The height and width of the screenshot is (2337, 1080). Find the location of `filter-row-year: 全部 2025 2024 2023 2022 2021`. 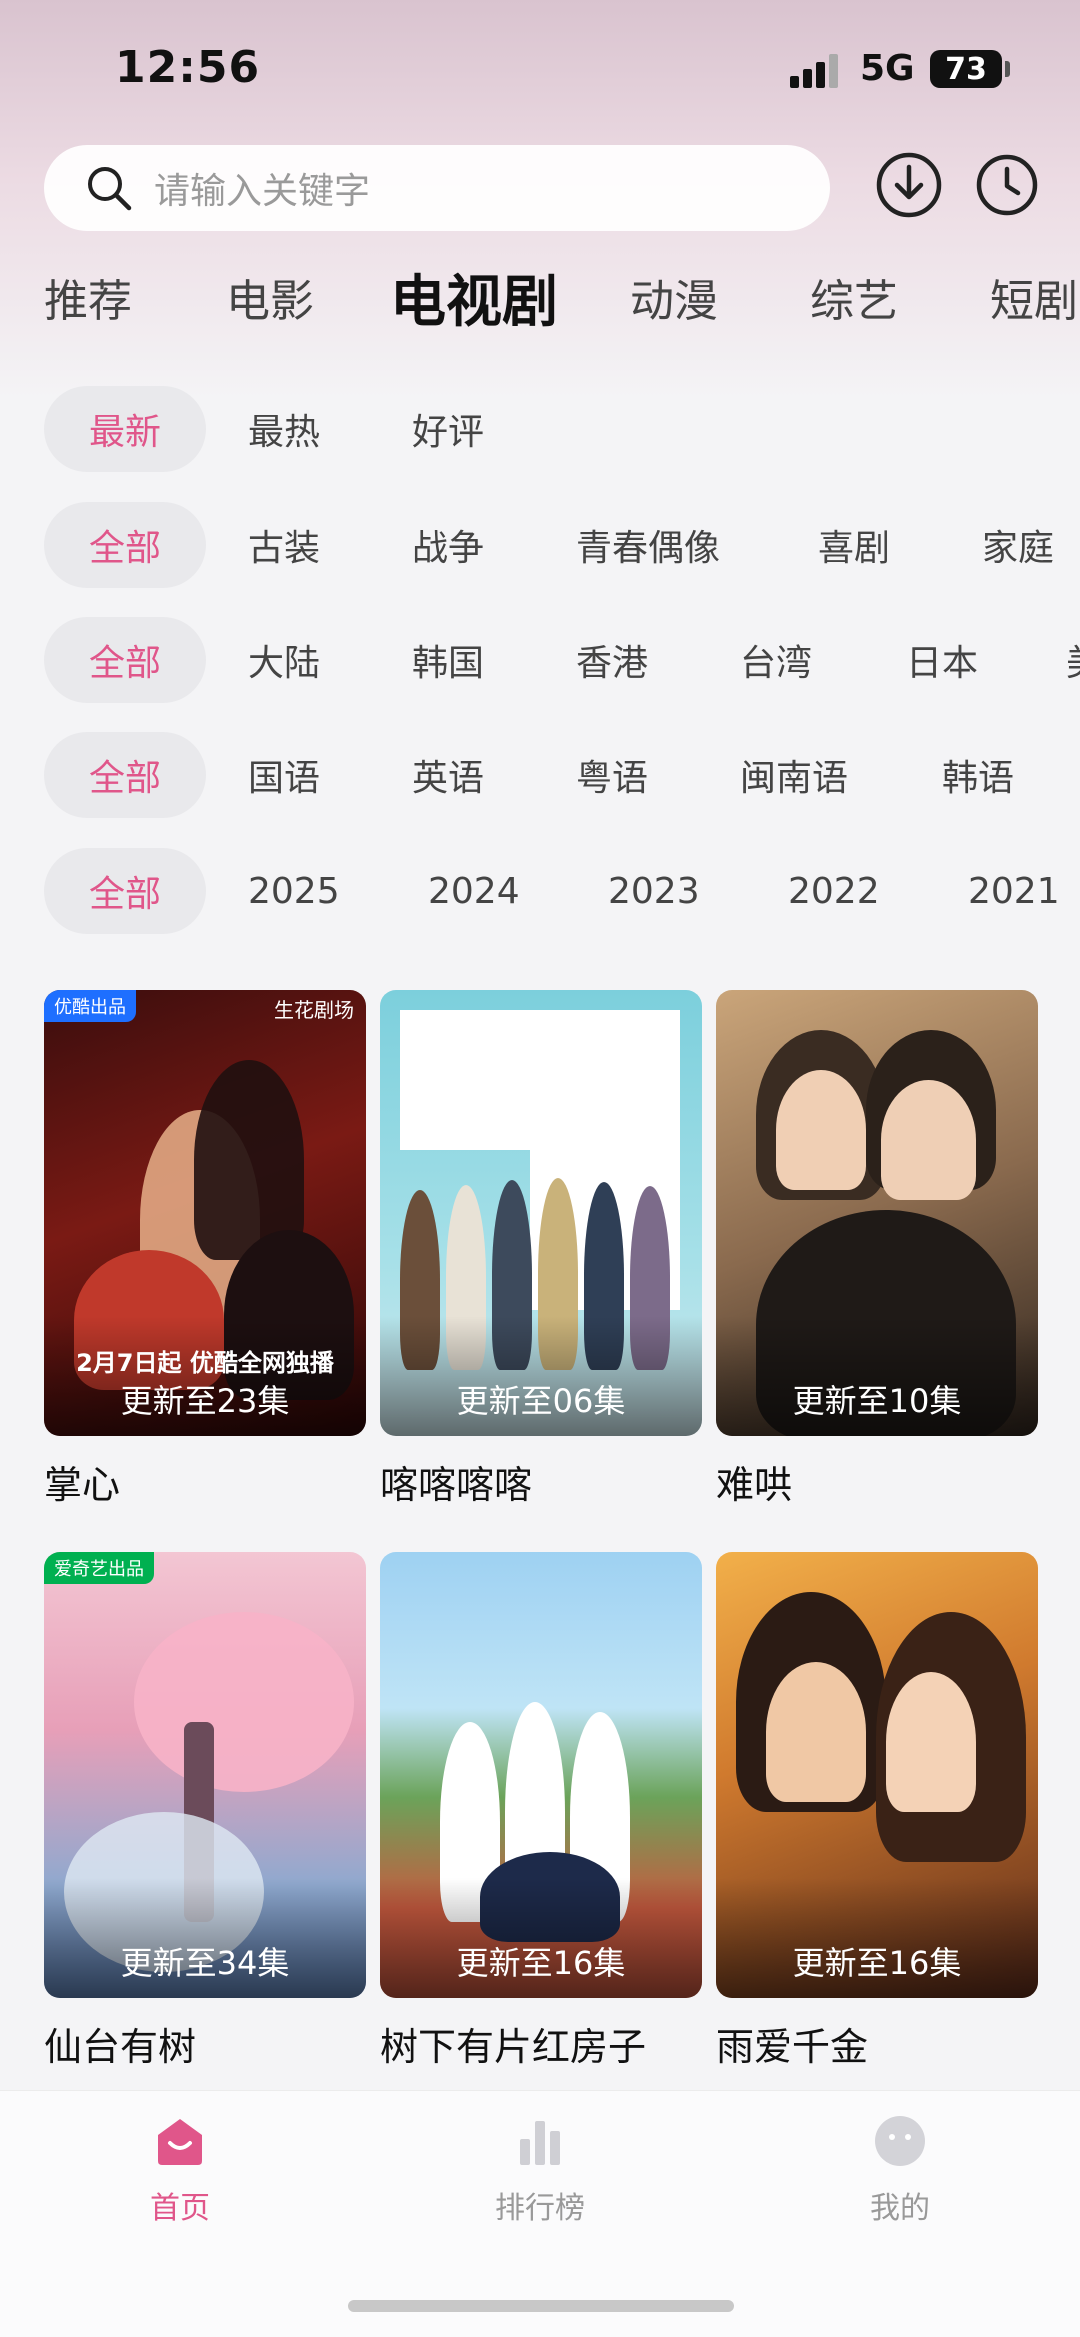

filter-row-year: 全部 2025 2024 2023 2022 2021 is located at coordinates (540, 891).